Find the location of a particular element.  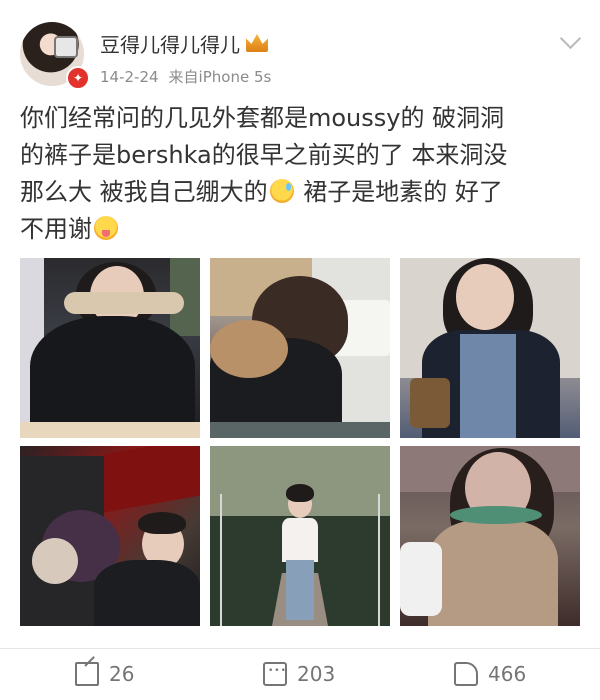

post-date: 14-2-24 is located at coordinates (129, 77).